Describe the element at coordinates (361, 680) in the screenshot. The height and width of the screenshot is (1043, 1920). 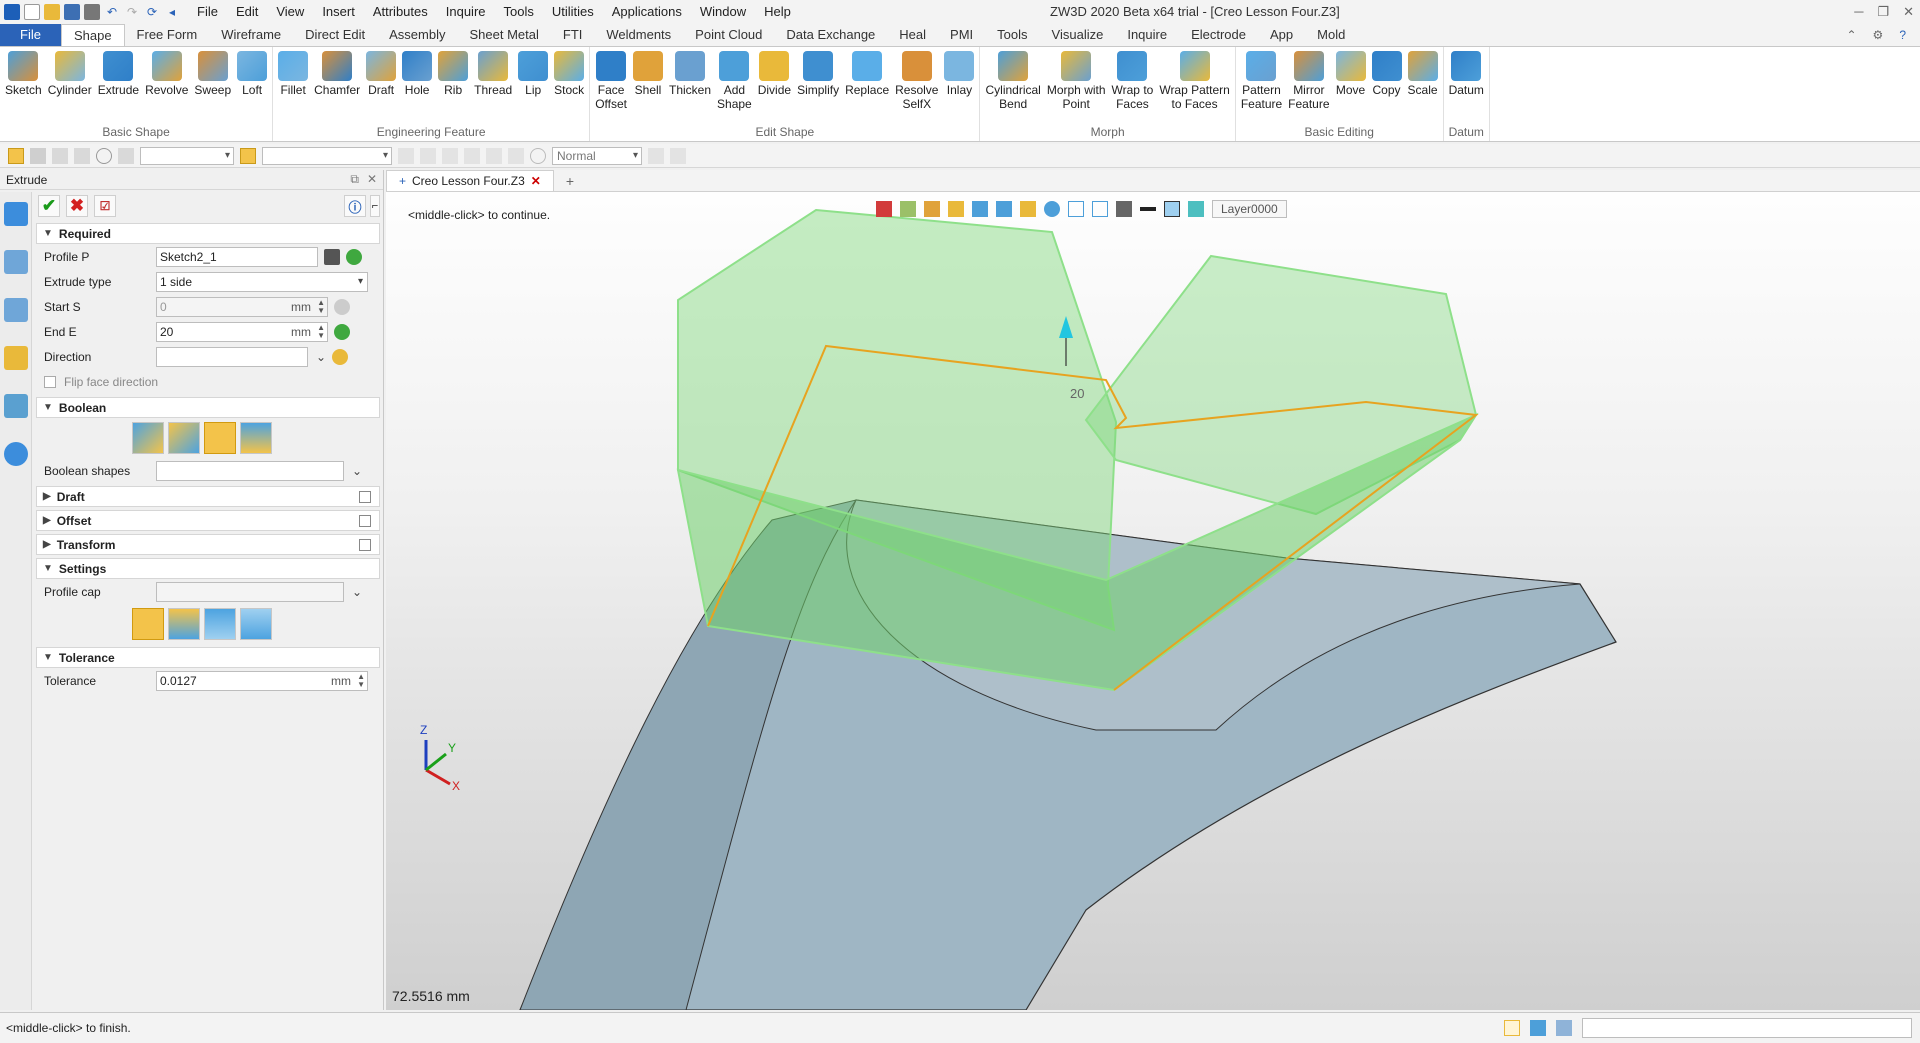
I see `tolerance-spinner-icon: ▲ ▼` at that location.